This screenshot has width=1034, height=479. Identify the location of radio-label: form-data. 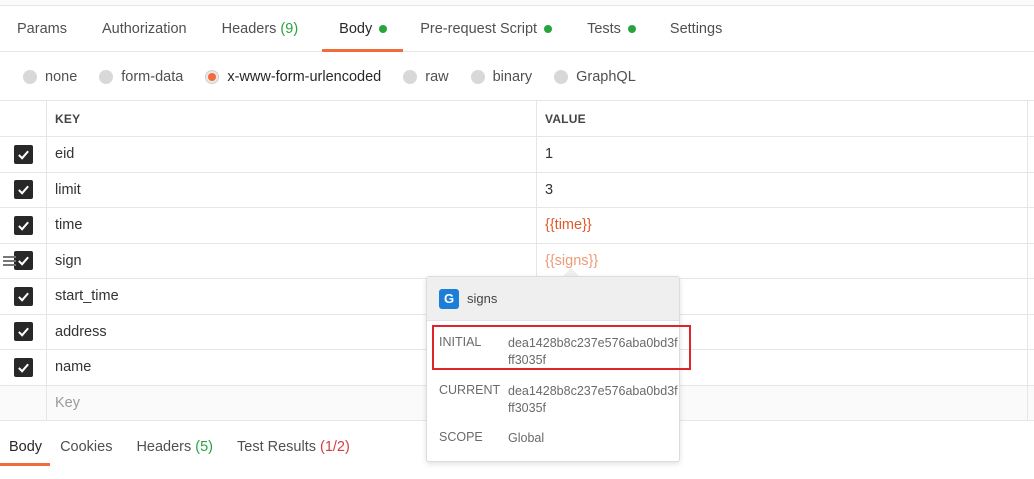
(152, 76).